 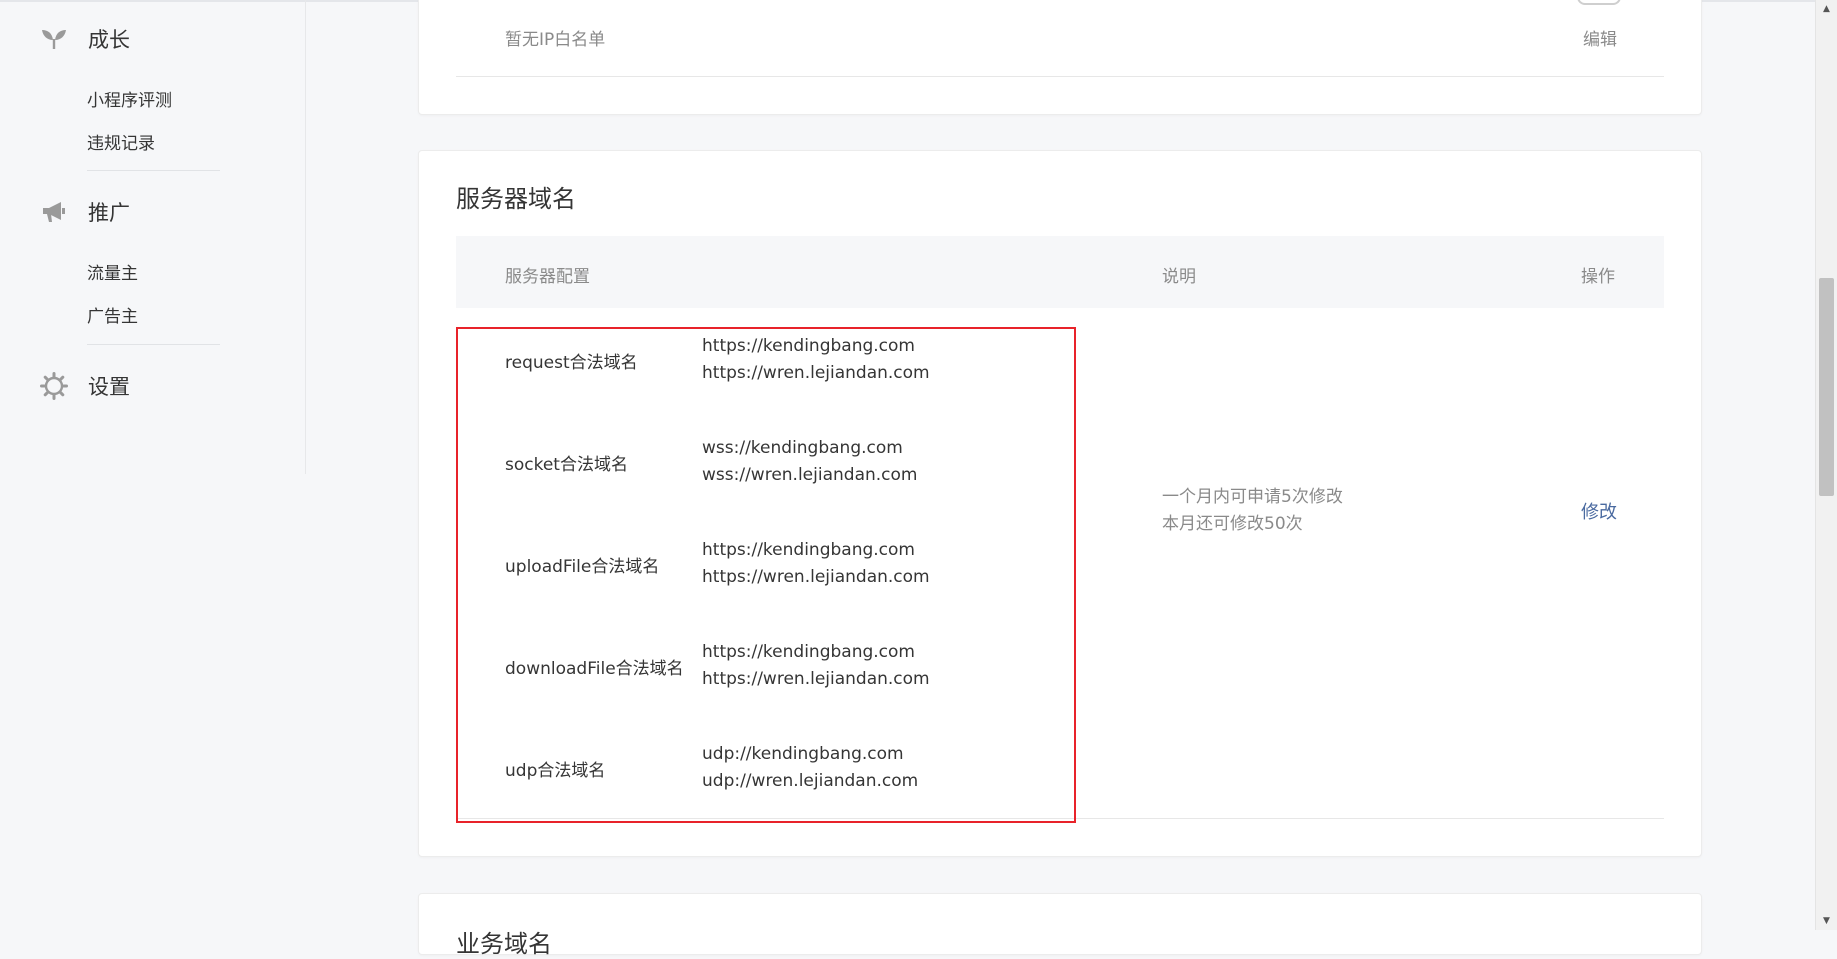 I want to click on sidebar-item-publisher: 流量主, so click(x=112, y=271).